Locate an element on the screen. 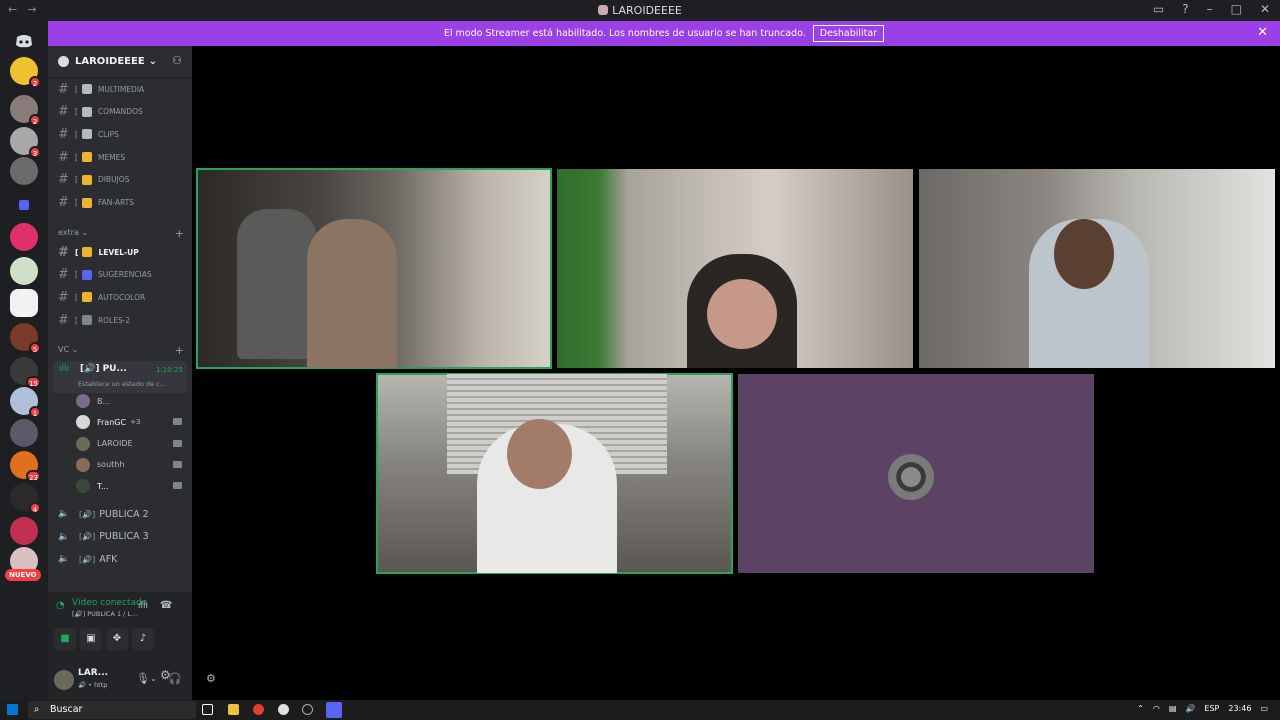 This screenshot has width=1280, height=720. channel-item: # [MULTIMEDIA is located at coordinates (122, 89).